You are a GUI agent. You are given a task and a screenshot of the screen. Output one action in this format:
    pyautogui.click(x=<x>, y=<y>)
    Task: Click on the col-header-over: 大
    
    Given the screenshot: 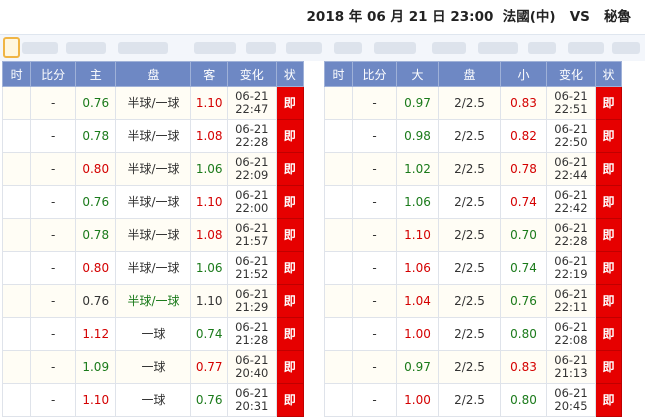 What is the action you would take?
    pyautogui.click(x=417, y=74)
    